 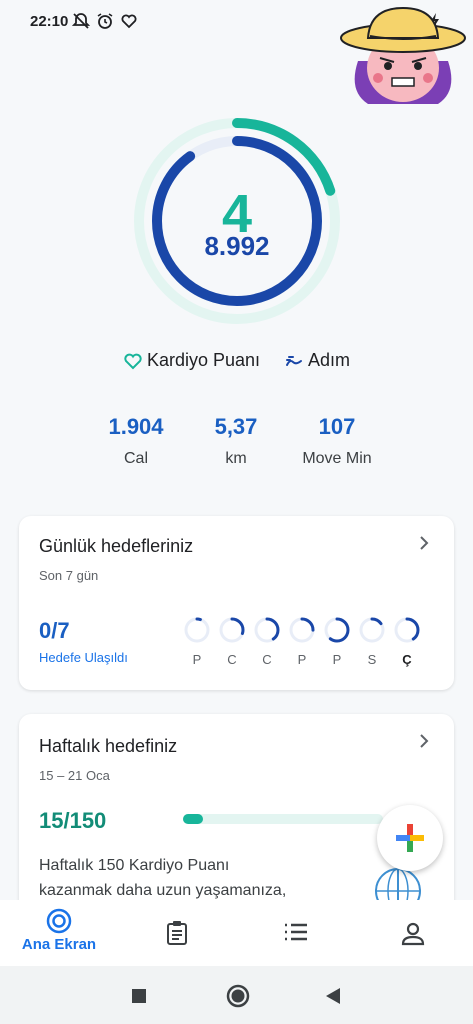 What do you see at coordinates (337, 441) in the screenshot?
I see `stat-move-min: 107 Move Min` at bounding box center [337, 441].